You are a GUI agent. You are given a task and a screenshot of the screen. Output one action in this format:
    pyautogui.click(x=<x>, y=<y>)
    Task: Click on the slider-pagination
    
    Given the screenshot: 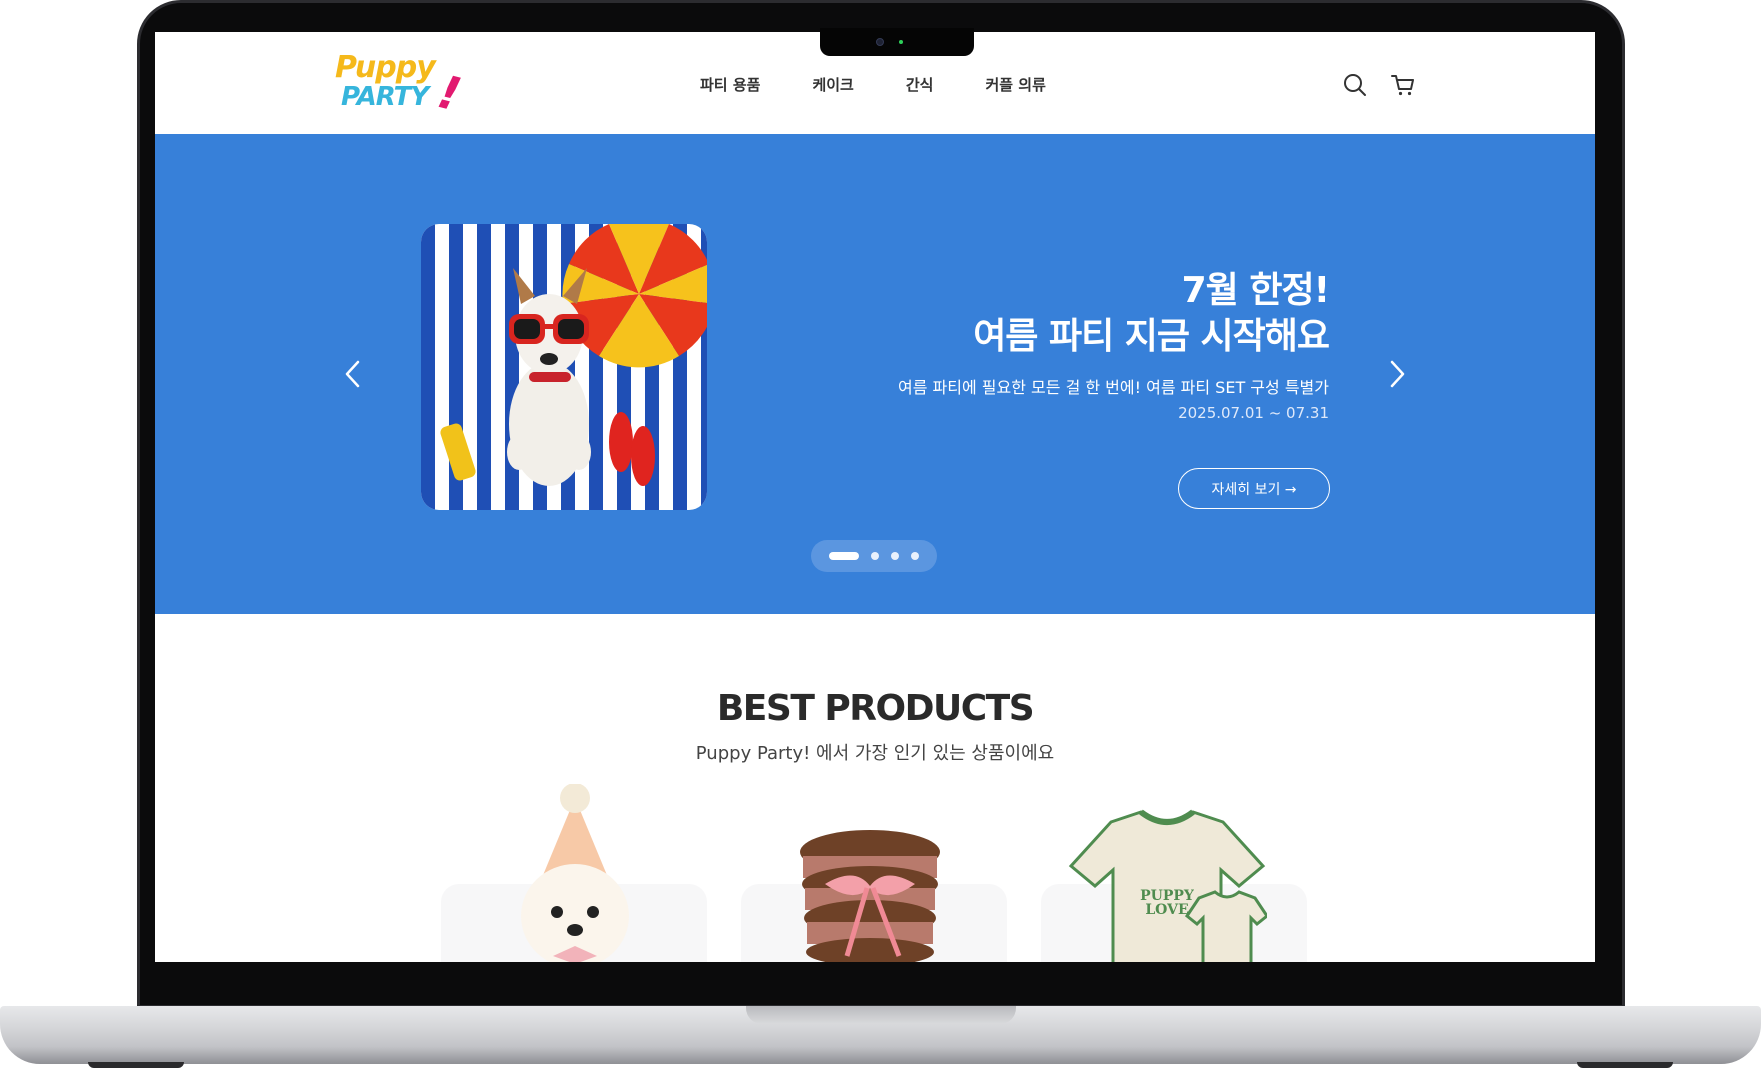 What is the action you would take?
    pyautogui.click(x=874, y=556)
    